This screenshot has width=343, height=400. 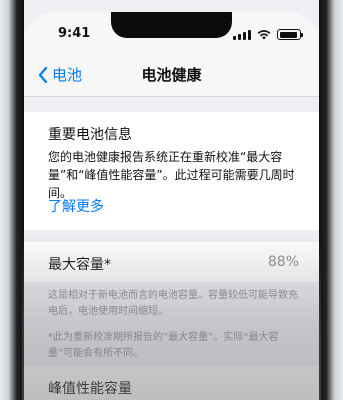 What do you see at coordinates (74, 33) in the screenshot?
I see `status-time: 9:41` at bounding box center [74, 33].